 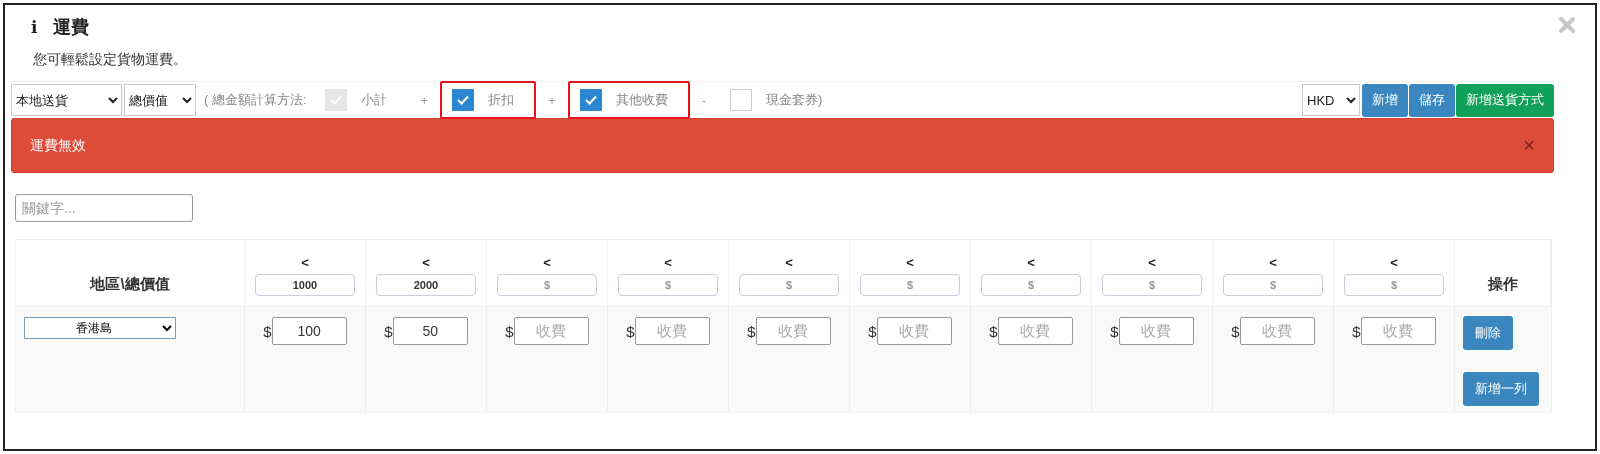 I want to click on toolbar-button: 新增, so click(x=1385, y=100).